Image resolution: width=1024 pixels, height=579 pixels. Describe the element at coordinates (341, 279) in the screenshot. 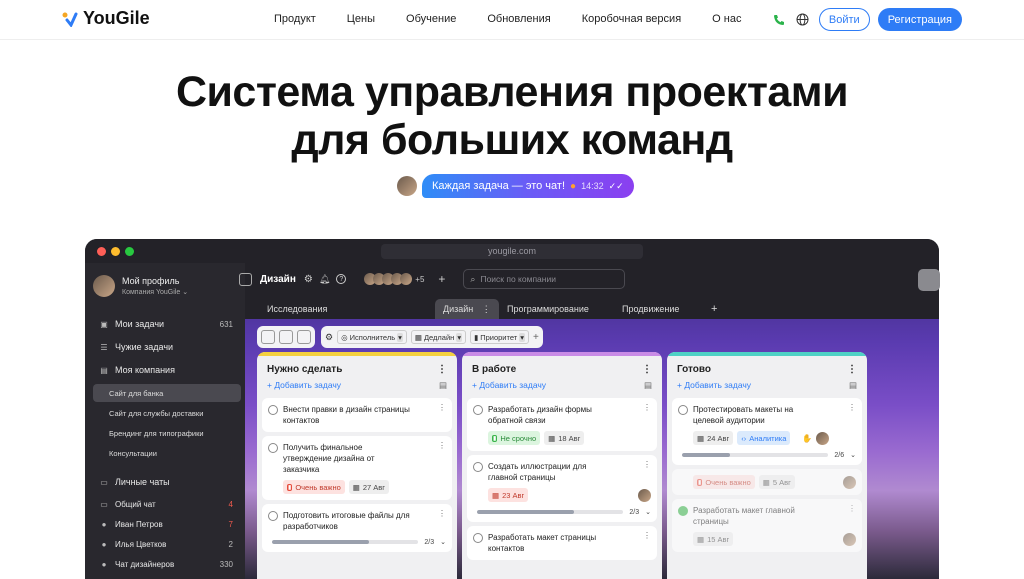

I see `help-icon: ?` at that location.